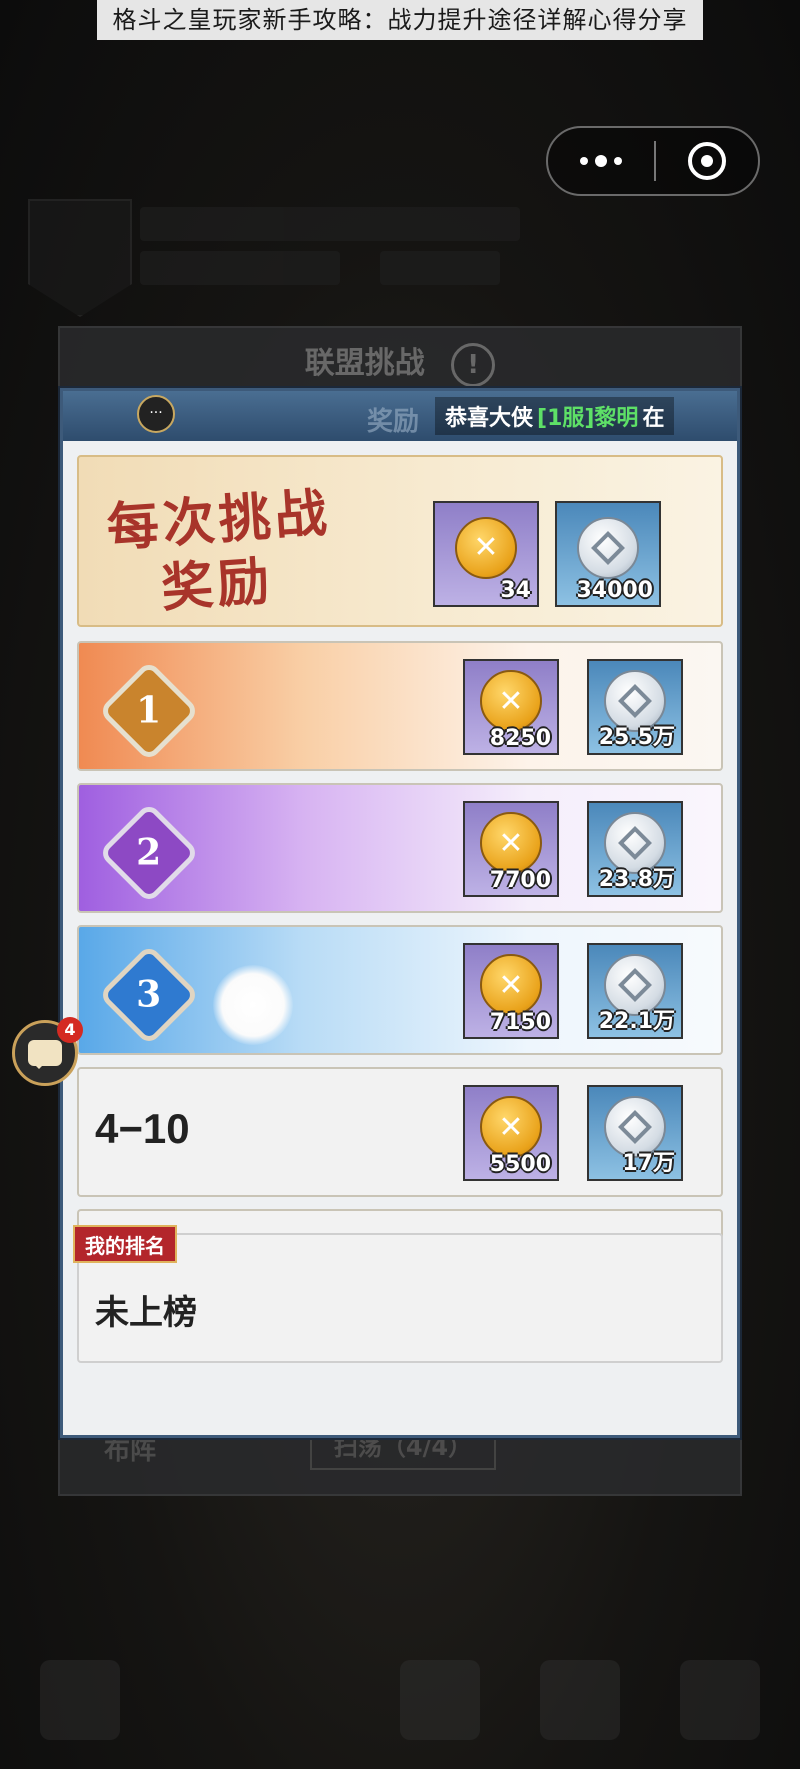 The image size is (800, 1769). What do you see at coordinates (70, 1030) in the screenshot?
I see `unread-count-badge: 4` at bounding box center [70, 1030].